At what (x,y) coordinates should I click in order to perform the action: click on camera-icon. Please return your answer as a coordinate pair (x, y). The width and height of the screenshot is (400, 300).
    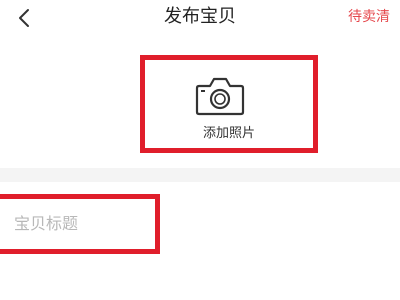
    Looking at the image, I should click on (220, 96).